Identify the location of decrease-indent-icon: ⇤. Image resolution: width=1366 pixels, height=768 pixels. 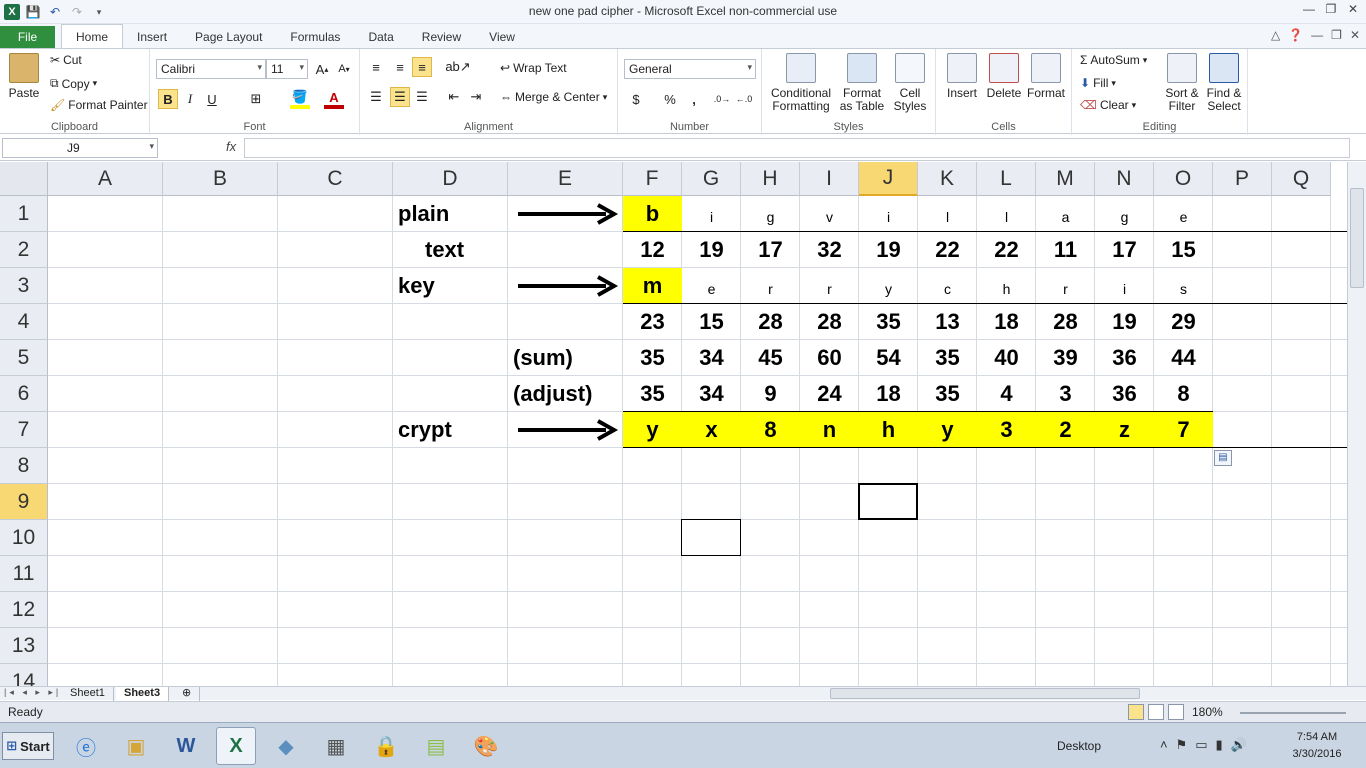
(454, 97).